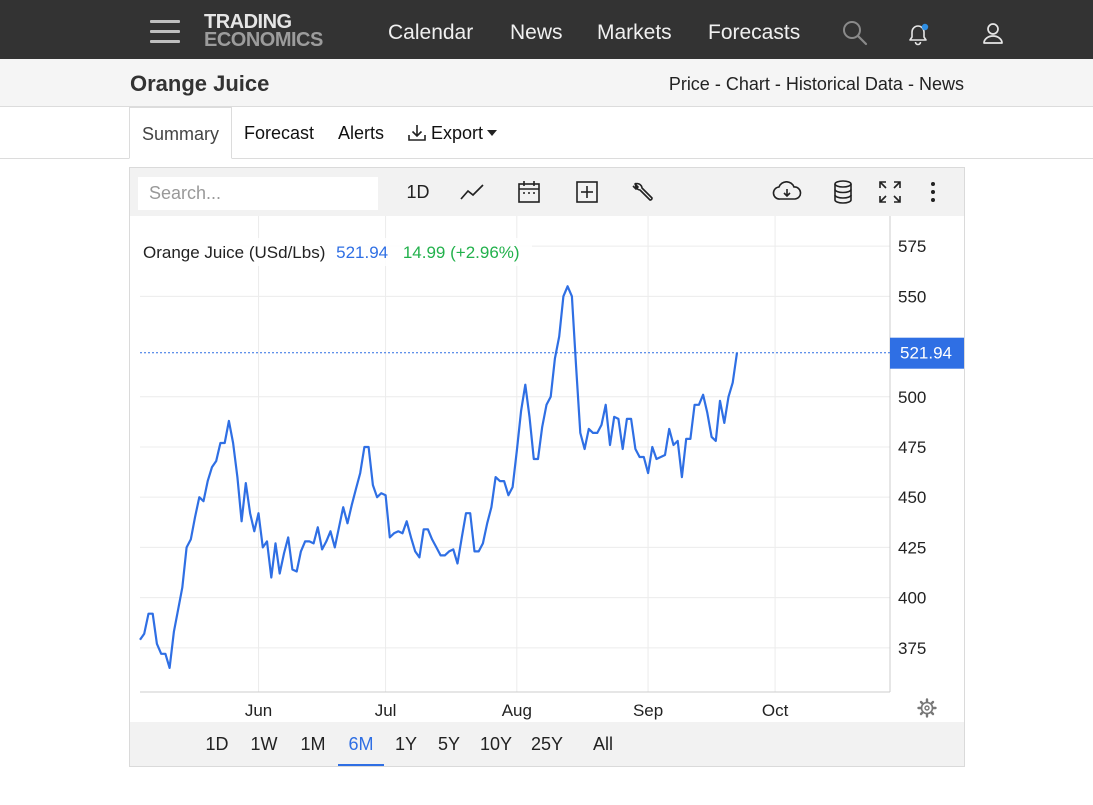  I want to click on x-tick-label: Oct, so click(775, 710).